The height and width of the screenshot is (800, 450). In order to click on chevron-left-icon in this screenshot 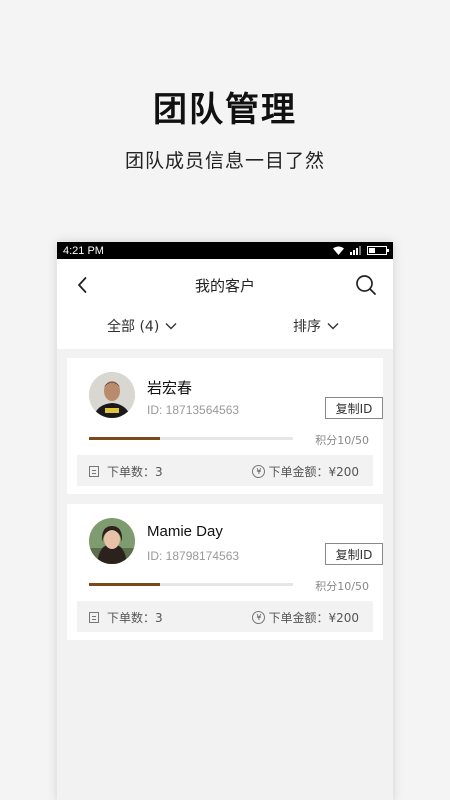, I will do `click(82, 285)`.